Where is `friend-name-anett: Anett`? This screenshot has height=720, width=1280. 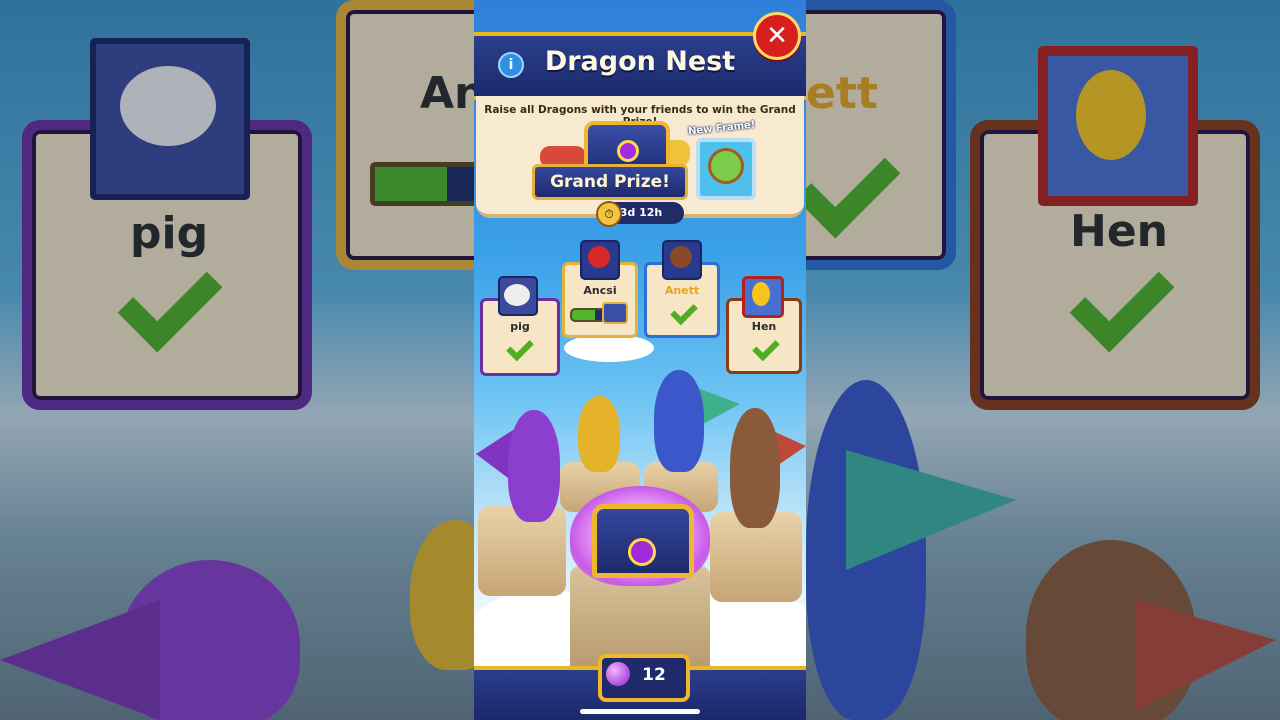
friend-name-anett: Anett is located at coordinates (682, 290).